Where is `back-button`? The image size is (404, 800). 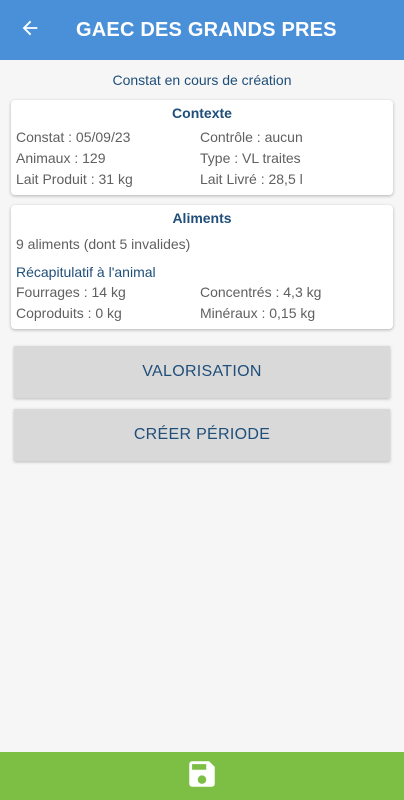 back-button is located at coordinates (30, 30).